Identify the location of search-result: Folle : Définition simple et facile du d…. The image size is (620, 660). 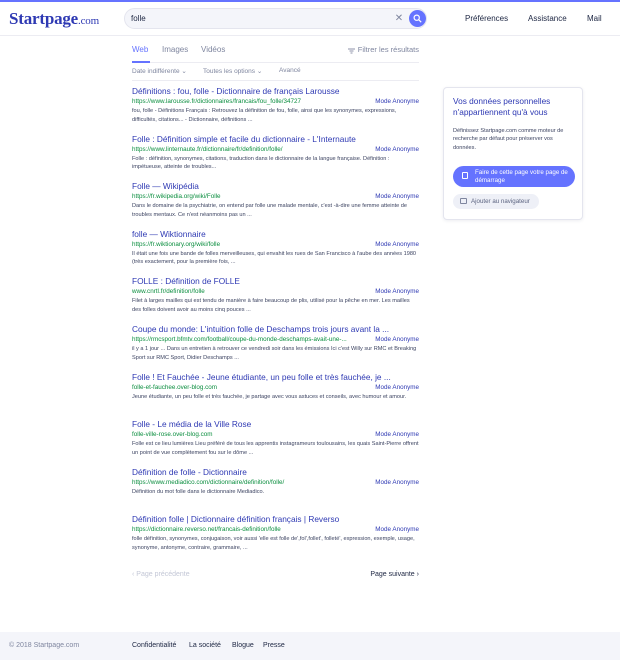
(275, 158).